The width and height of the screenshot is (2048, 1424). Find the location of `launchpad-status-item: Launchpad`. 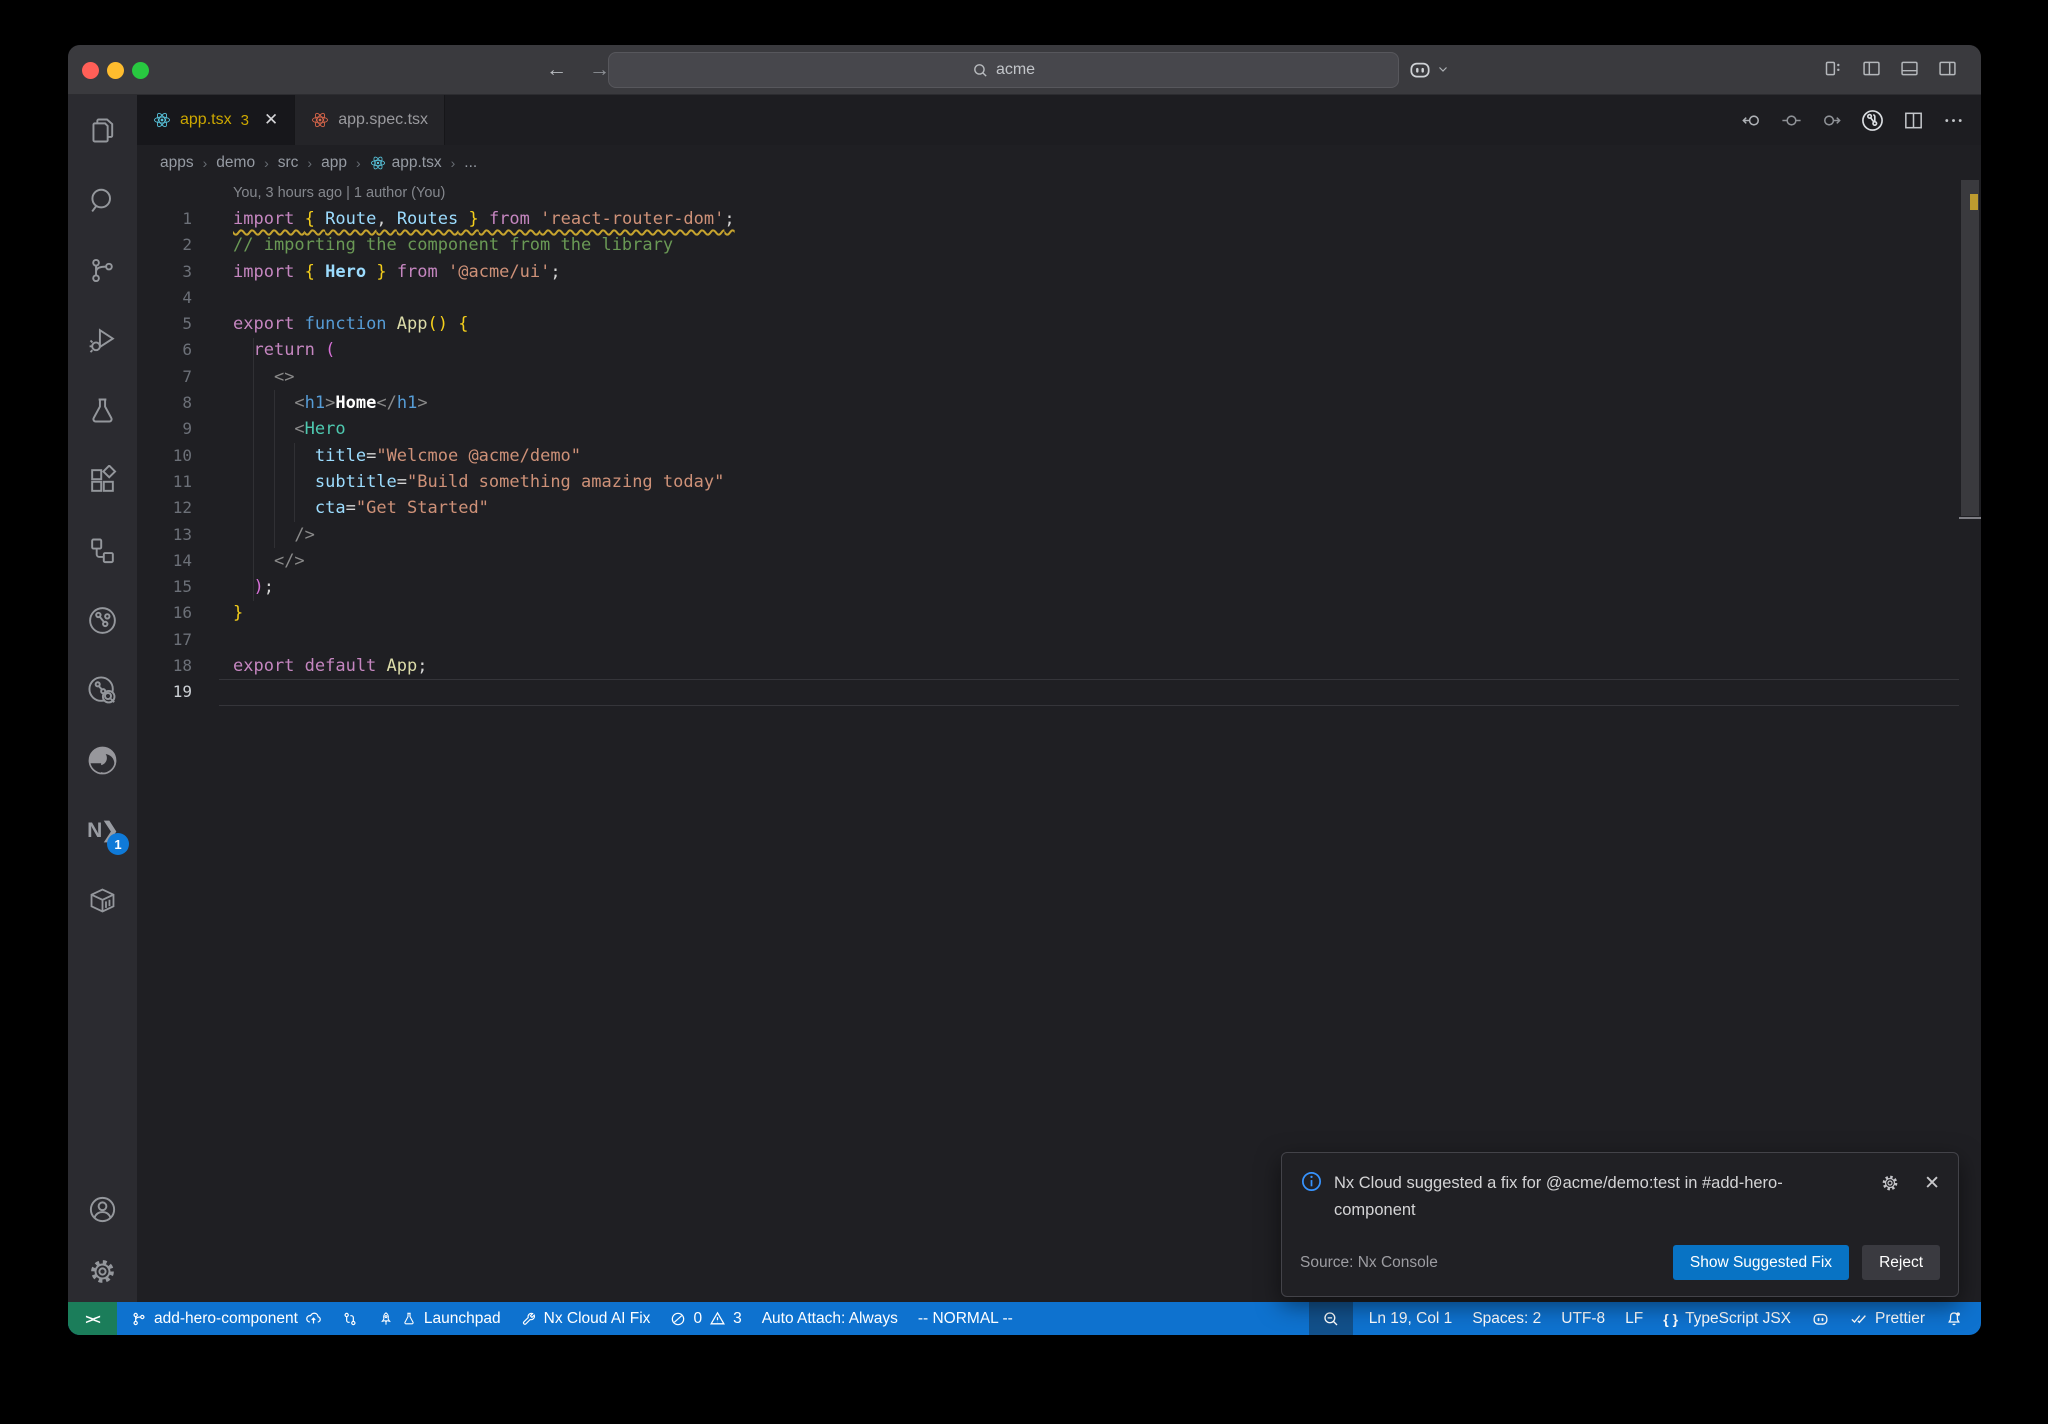

launchpad-status-item: Launchpad is located at coordinates (439, 1318).